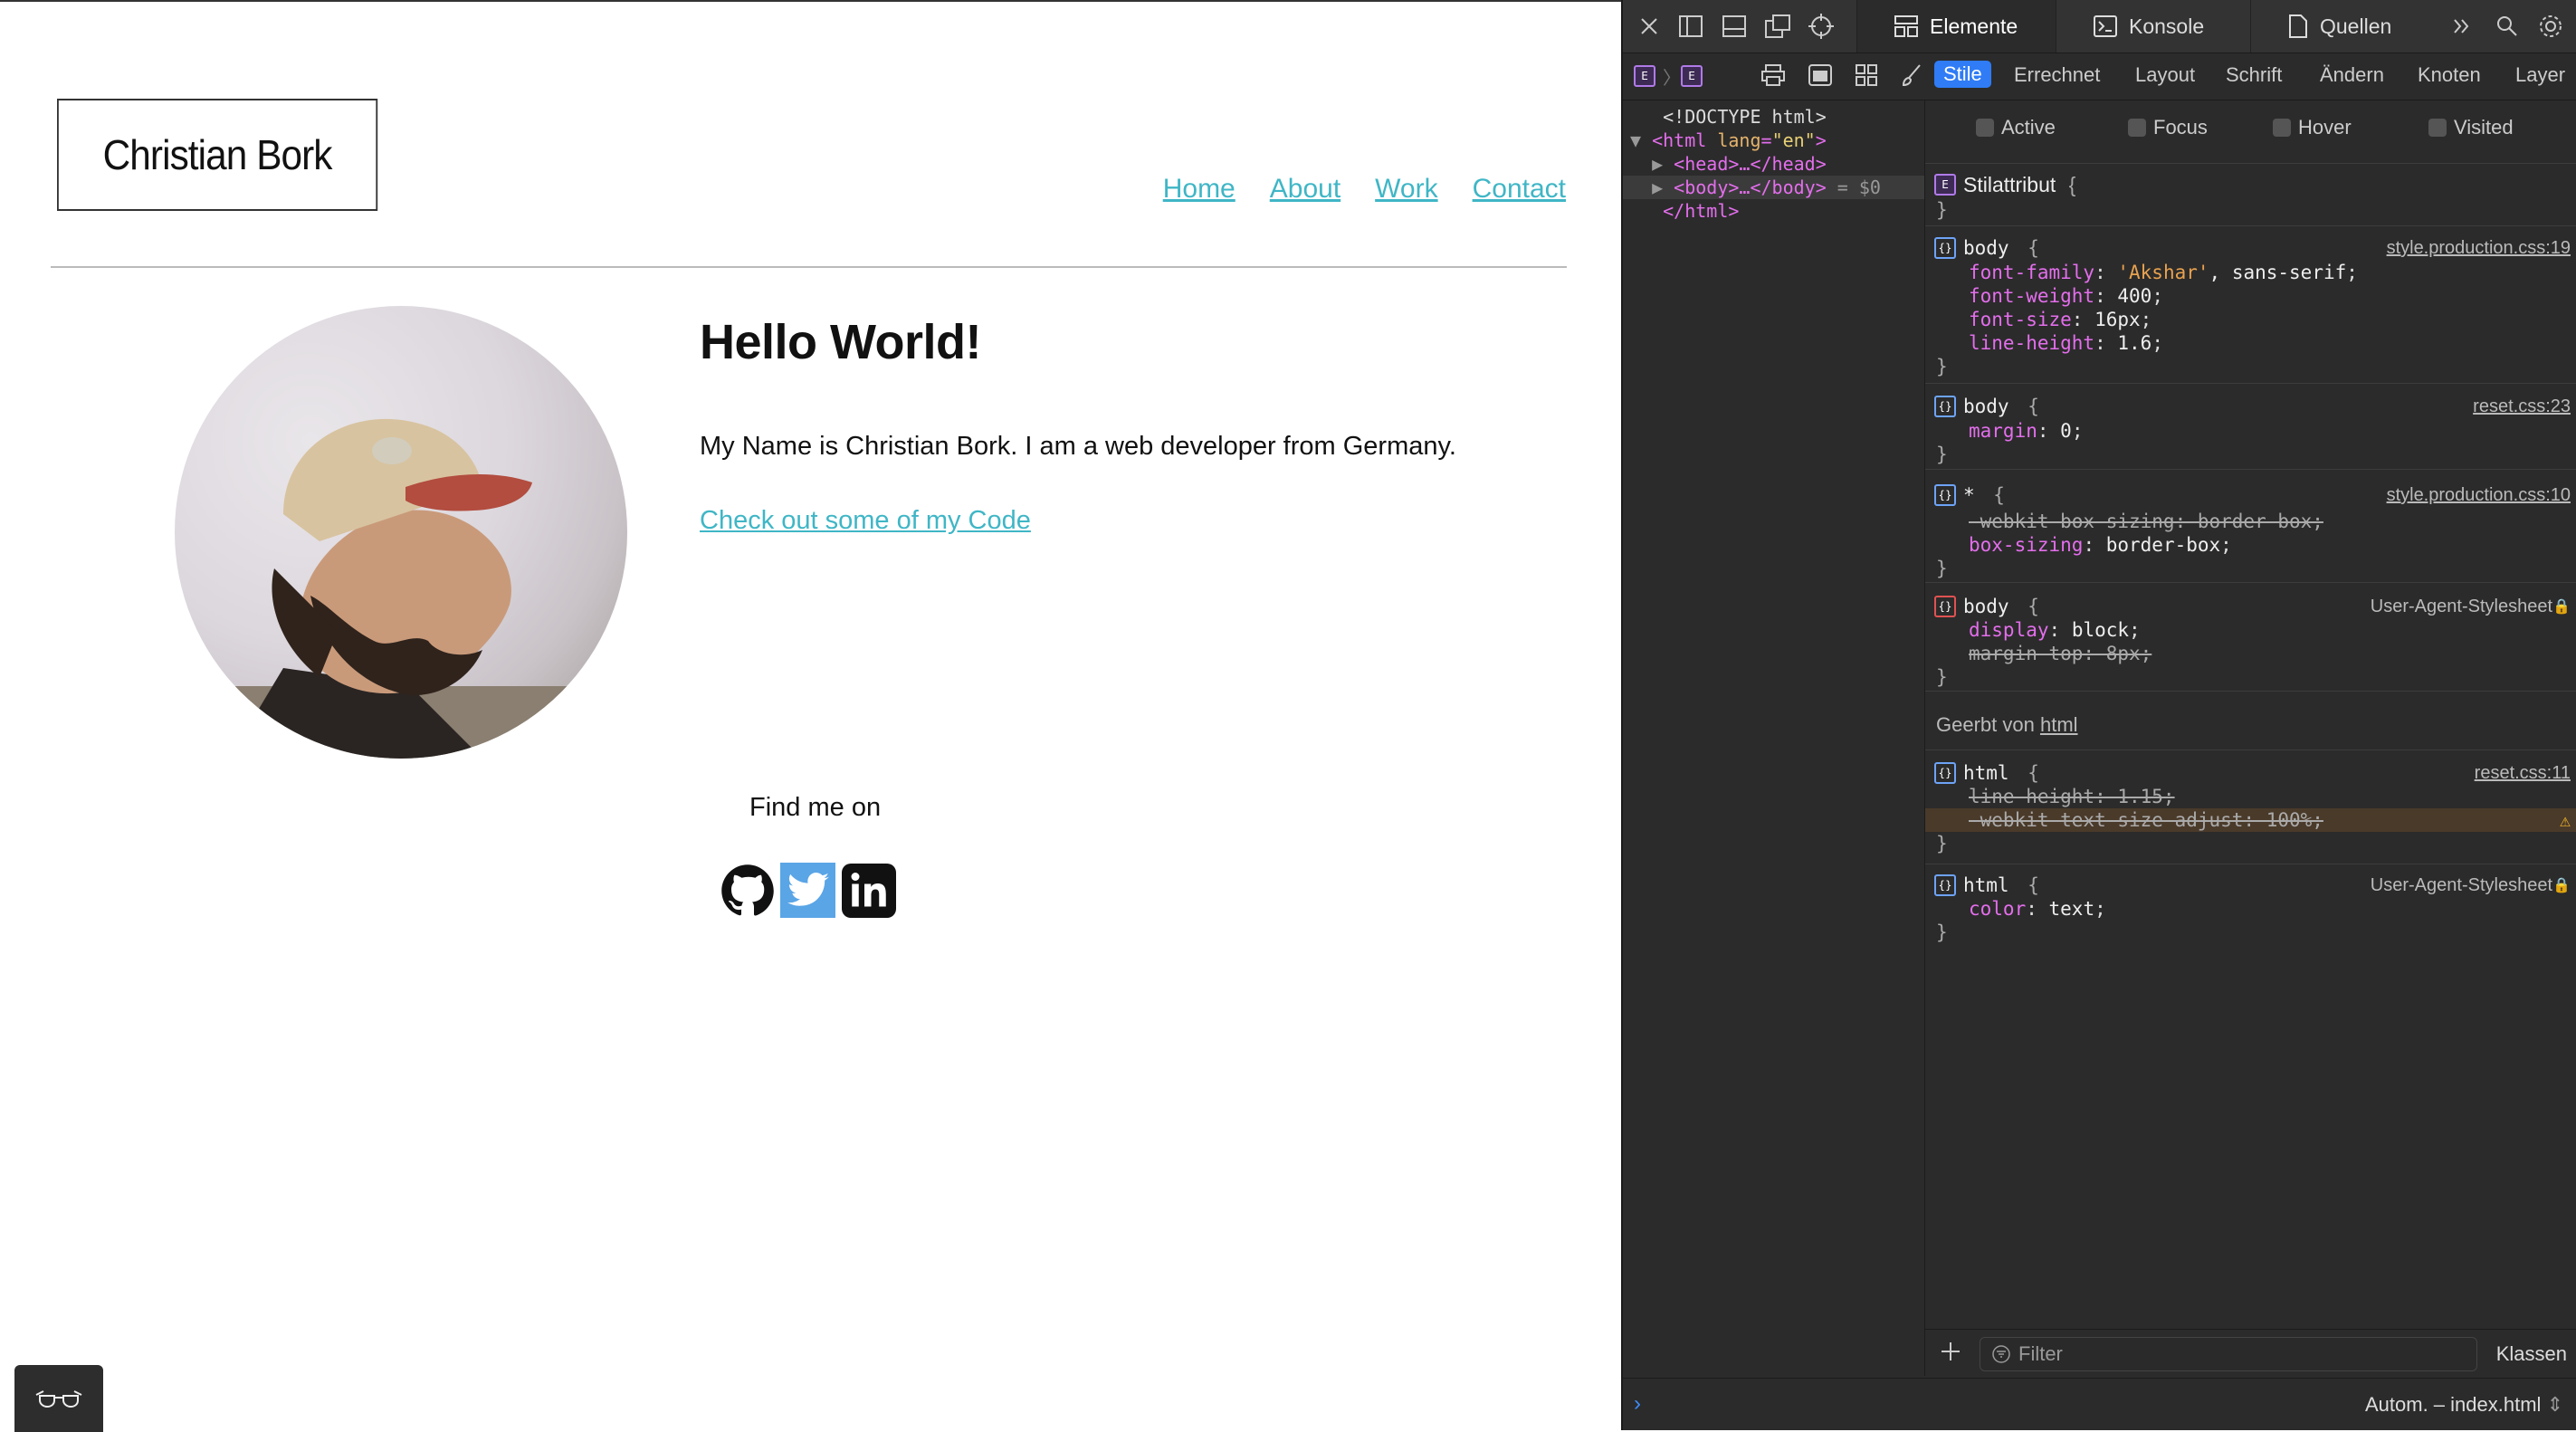 This screenshot has height=1432, width=2576. Describe the element at coordinates (2555, 1404) in the screenshot. I see `chevron-updown-icon: ⇕` at that location.